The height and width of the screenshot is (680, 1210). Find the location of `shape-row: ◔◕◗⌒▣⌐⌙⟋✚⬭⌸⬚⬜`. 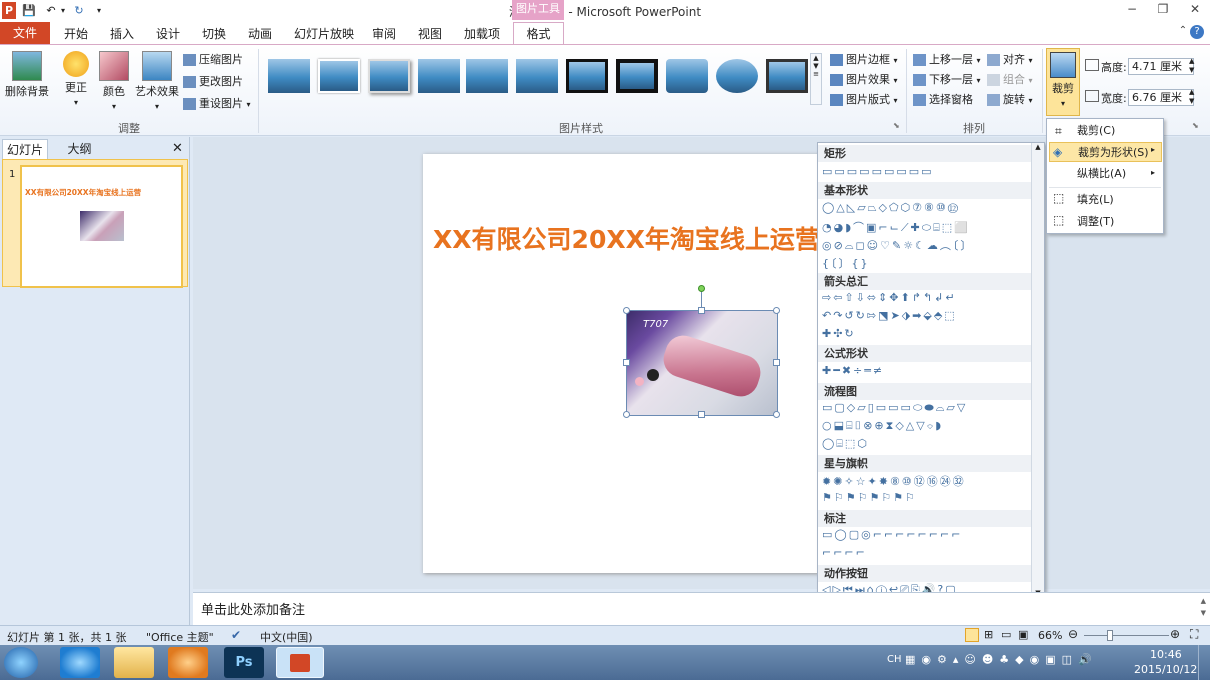

shape-row: ◔◕◗⌒▣⌐⌙⟋✚⬭⌸⬚⬜ is located at coordinates (896, 227).